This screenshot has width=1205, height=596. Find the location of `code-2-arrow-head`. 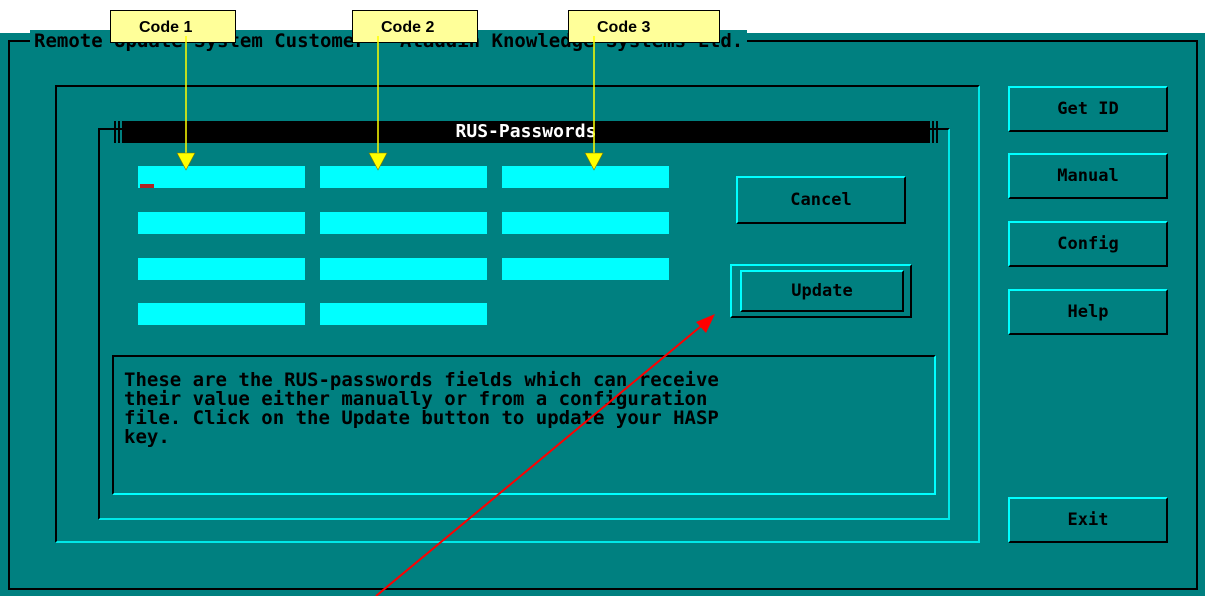

code-2-arrow-head is located at coordinates (378, 161).